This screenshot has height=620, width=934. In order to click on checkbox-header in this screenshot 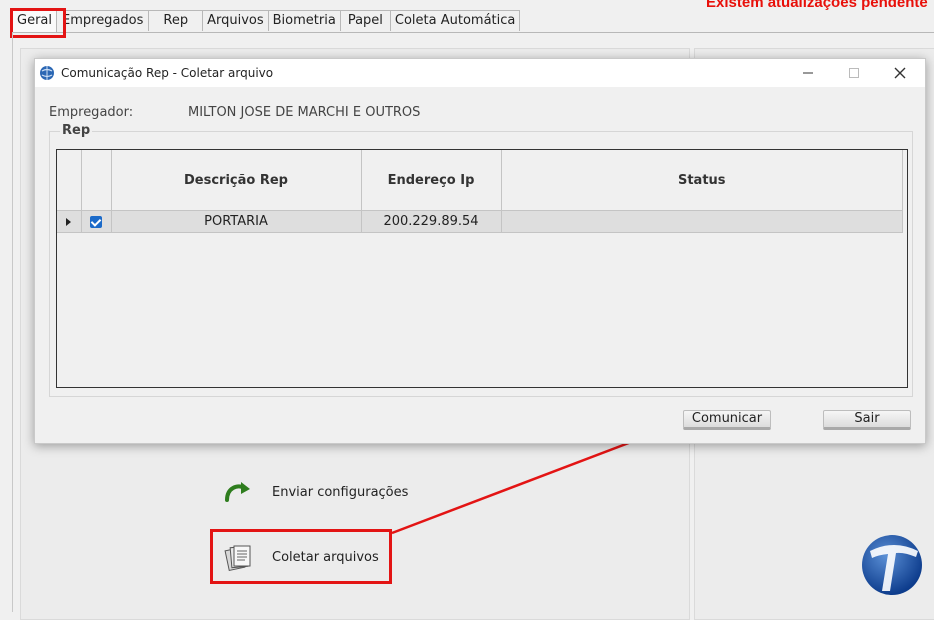, I will do `click(96, 180)`.